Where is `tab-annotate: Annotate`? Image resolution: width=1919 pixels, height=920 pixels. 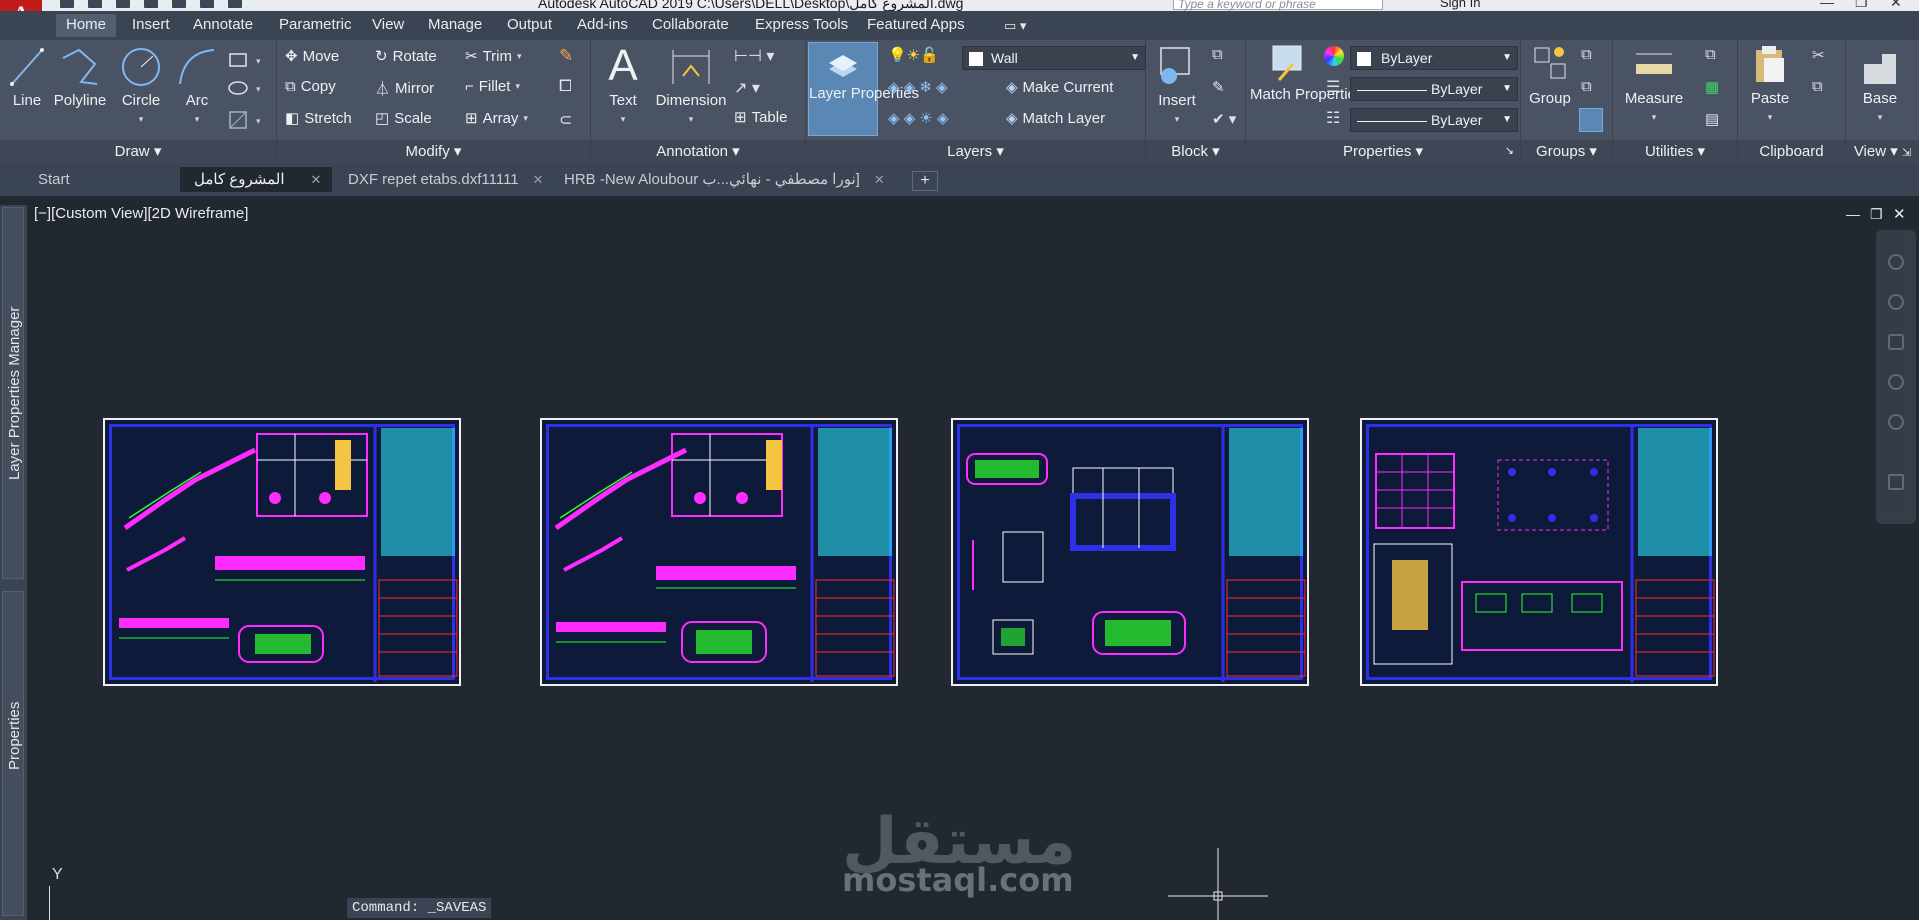
tab-annotate: Annotate is located at coordinates (223, 24).